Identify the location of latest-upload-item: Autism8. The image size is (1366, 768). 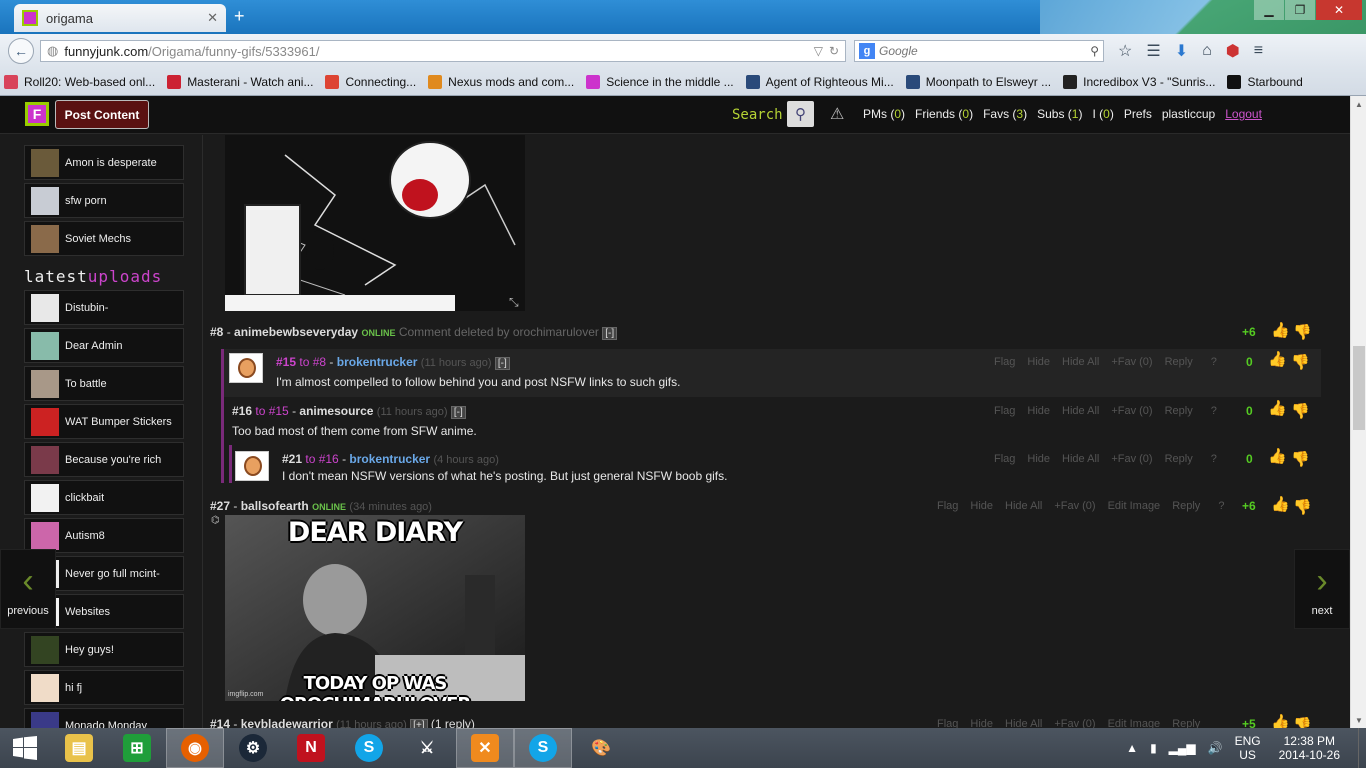
(104, 535).